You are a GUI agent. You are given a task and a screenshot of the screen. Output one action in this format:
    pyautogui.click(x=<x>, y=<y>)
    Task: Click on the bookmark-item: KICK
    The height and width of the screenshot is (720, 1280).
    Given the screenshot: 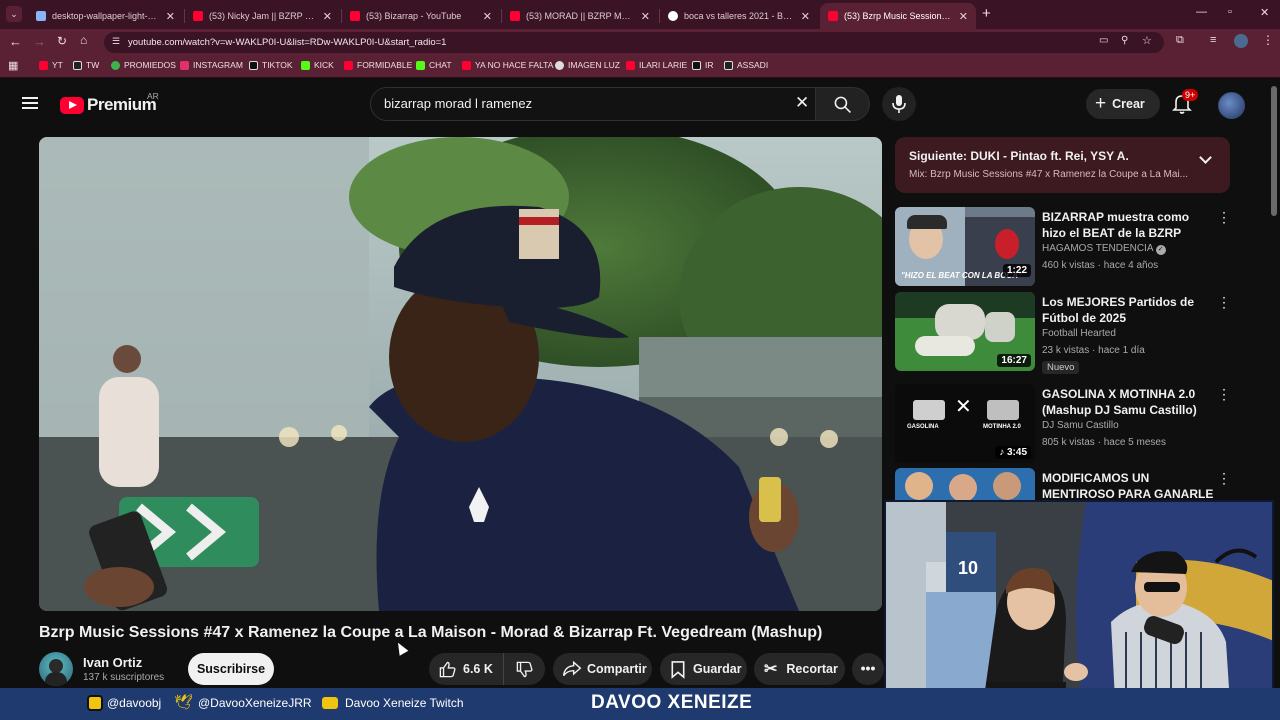 What is the action you would take?
    pyautogui.click(x=317, y=65)
    